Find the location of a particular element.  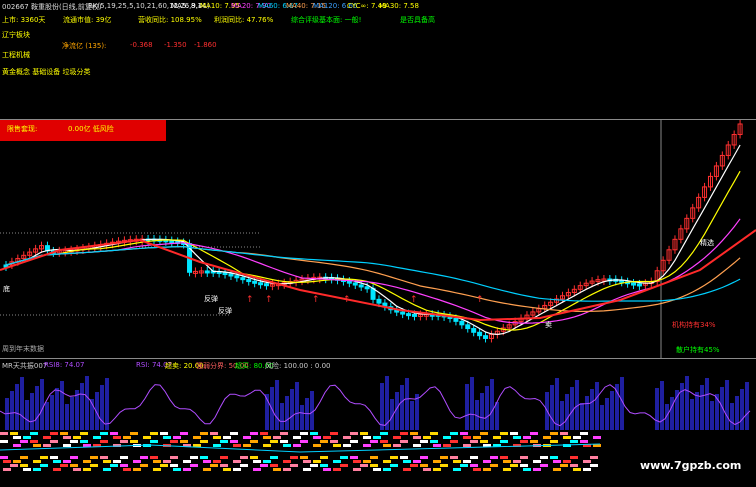

concept-tags: 黄金概念 基础设备 垃圾分类 is located at coordinates (46, 72).